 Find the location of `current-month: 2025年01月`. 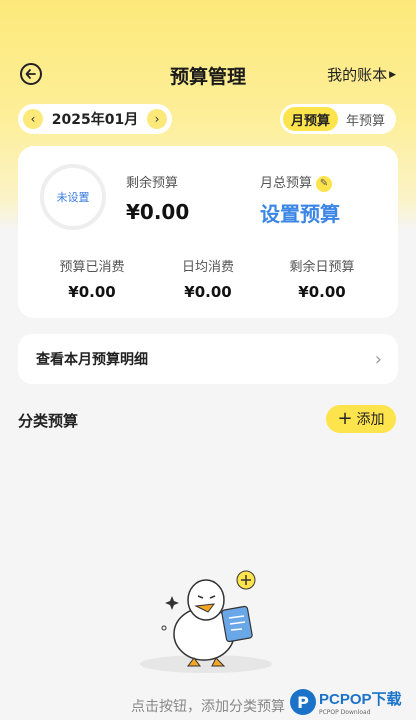

current-month: 2025年01月 is located at coordinates (95, 119).